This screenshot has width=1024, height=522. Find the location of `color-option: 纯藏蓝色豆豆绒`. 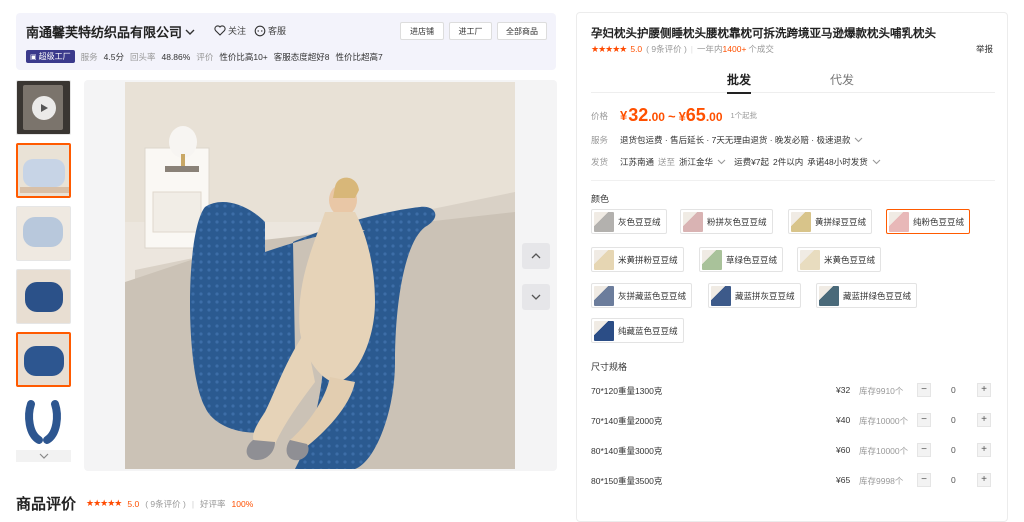

color-option: 纯藏蓝色豆豆绒 is located at coordinates (637, 330).